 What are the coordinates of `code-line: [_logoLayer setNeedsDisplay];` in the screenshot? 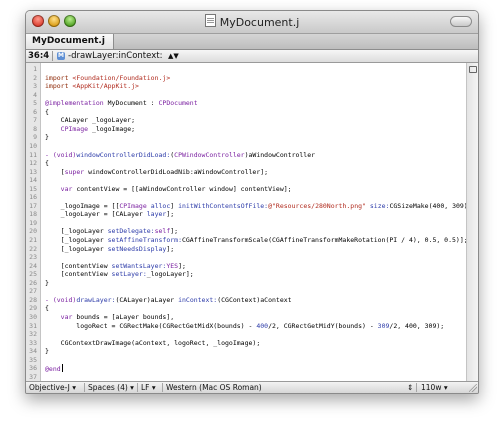 It's located at (110, 249).